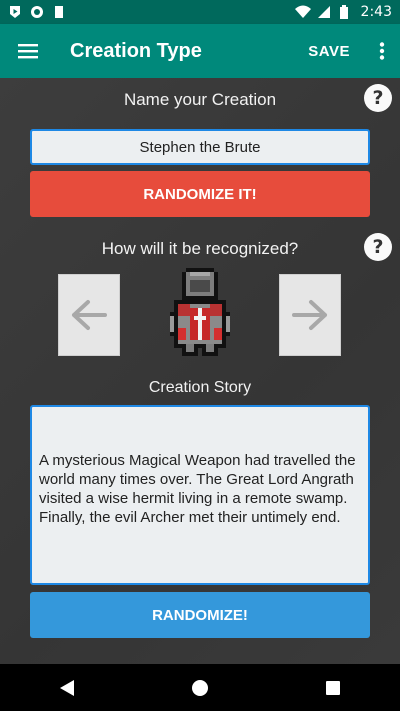  Describe the element at coordinates (200, 147) in the screenshot. I see `creation-name-input` at that location.